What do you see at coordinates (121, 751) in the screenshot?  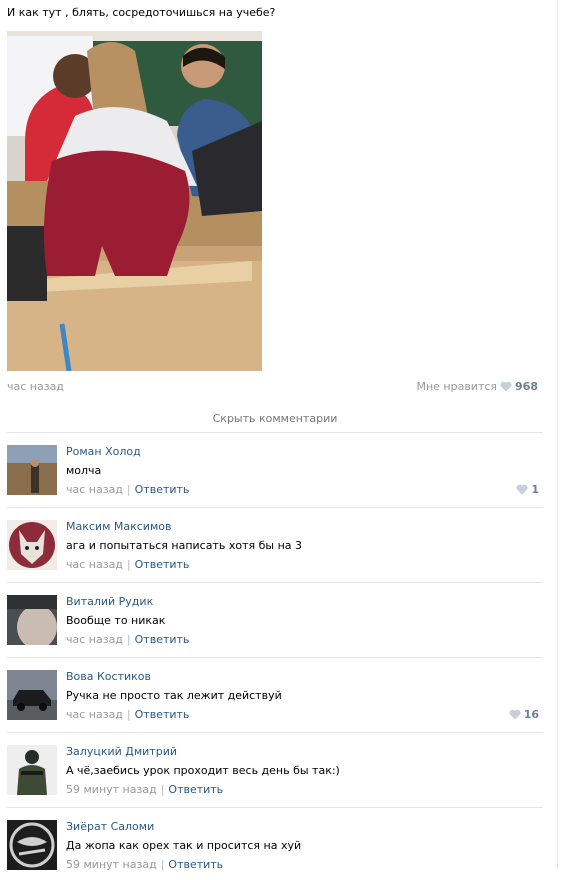 I see `comment-author: Залуцкий Дмитрий` at bounding box center [121, 751].